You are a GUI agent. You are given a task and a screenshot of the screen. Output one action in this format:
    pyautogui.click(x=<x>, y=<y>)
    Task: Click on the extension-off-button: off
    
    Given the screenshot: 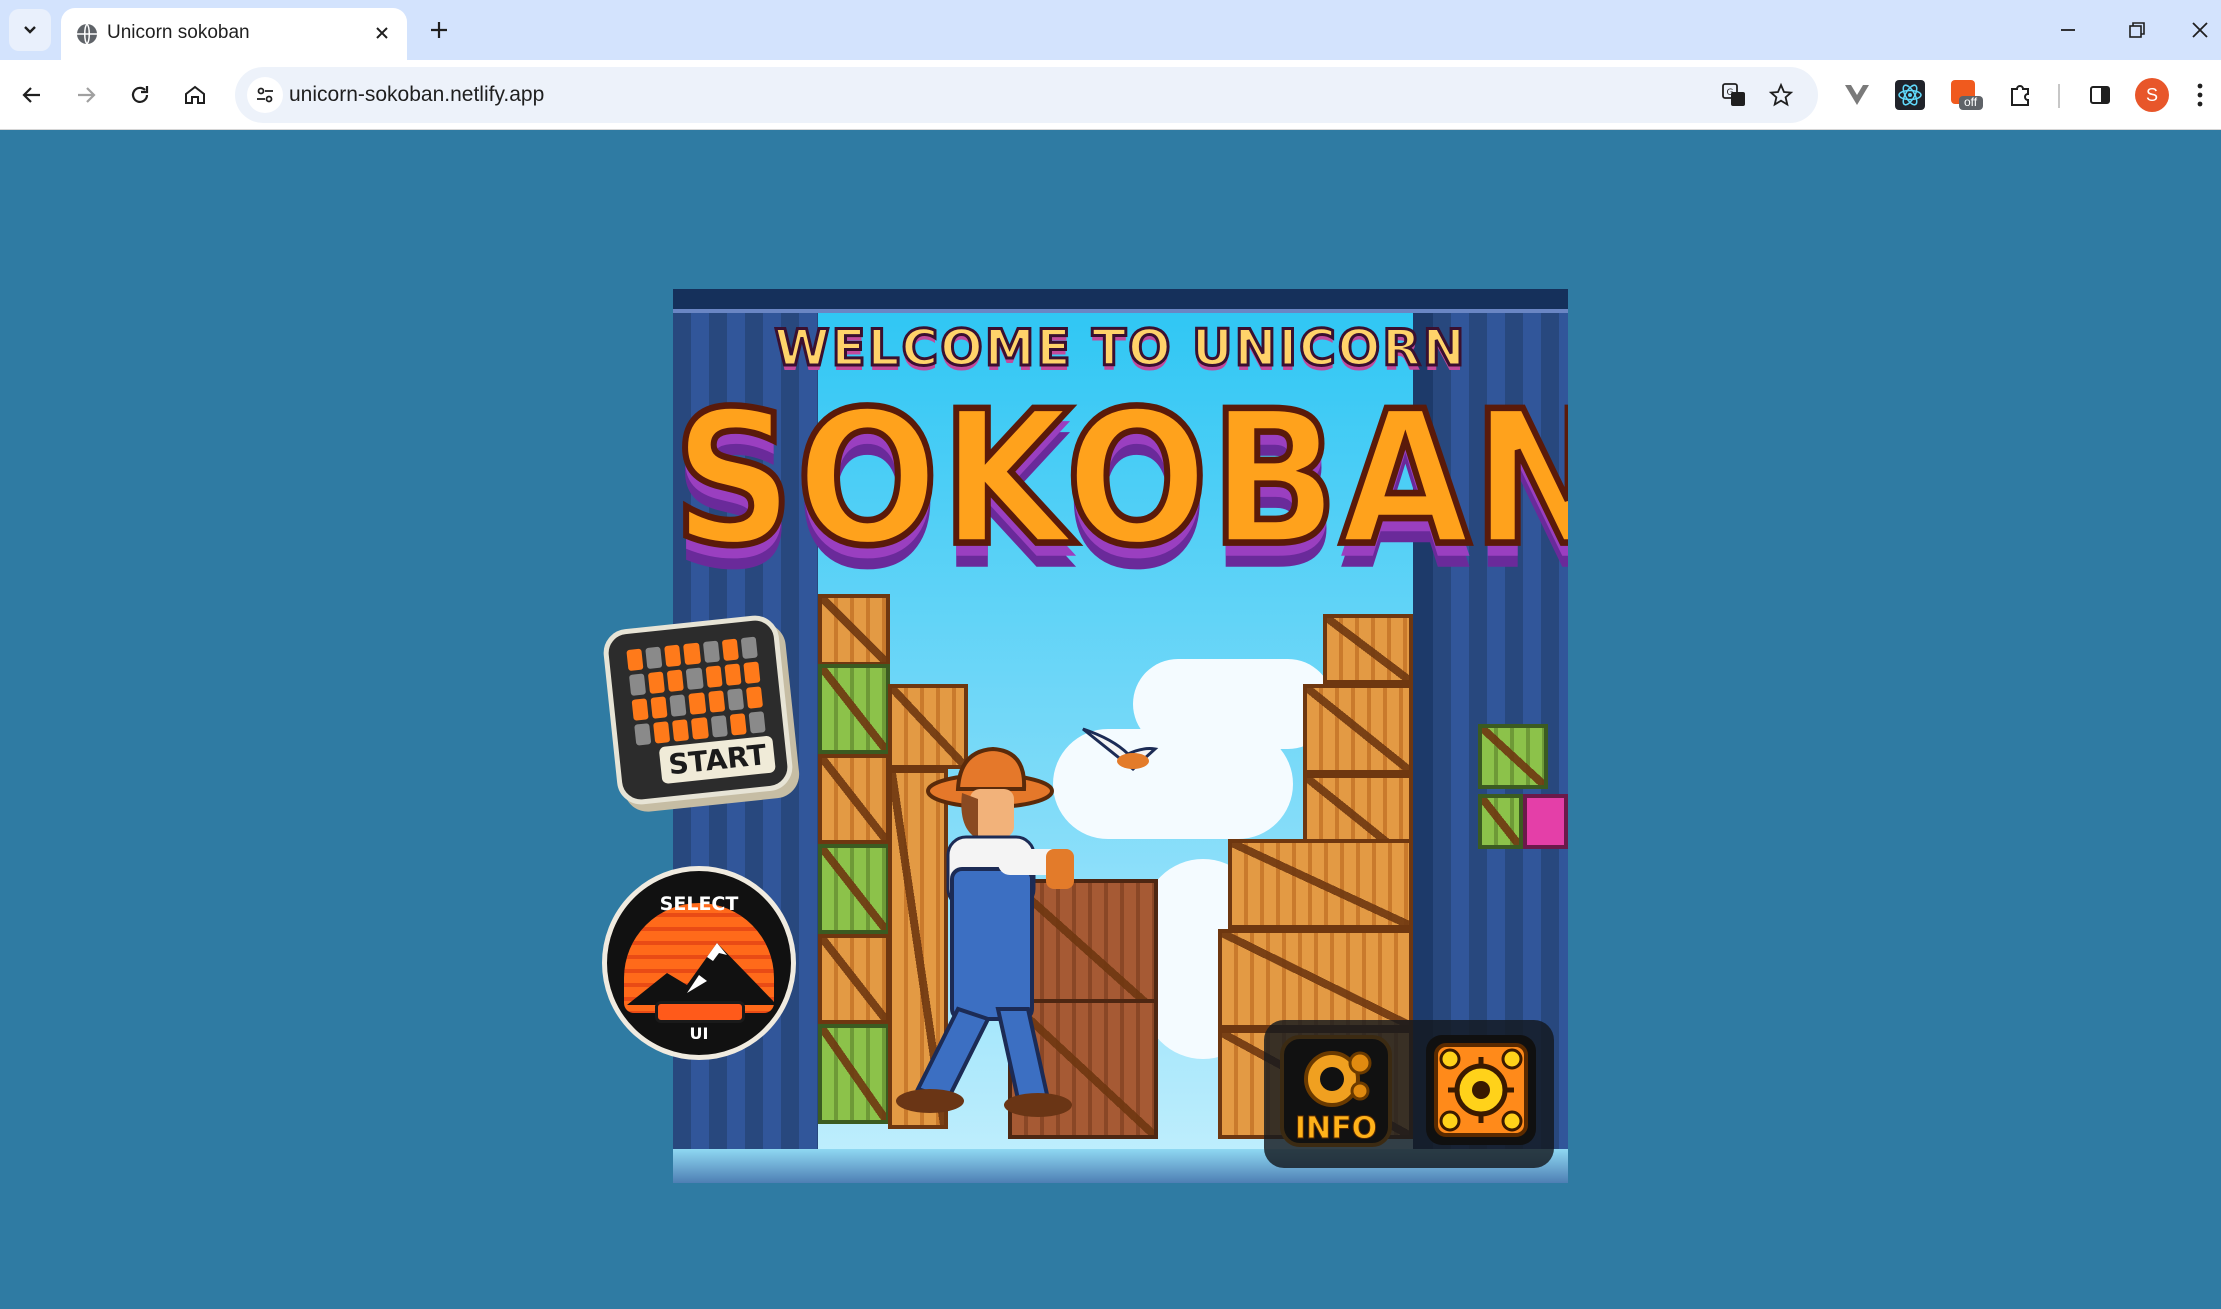 What is the action you would take?
    pyautogui.click(x=1966, y=95)
    